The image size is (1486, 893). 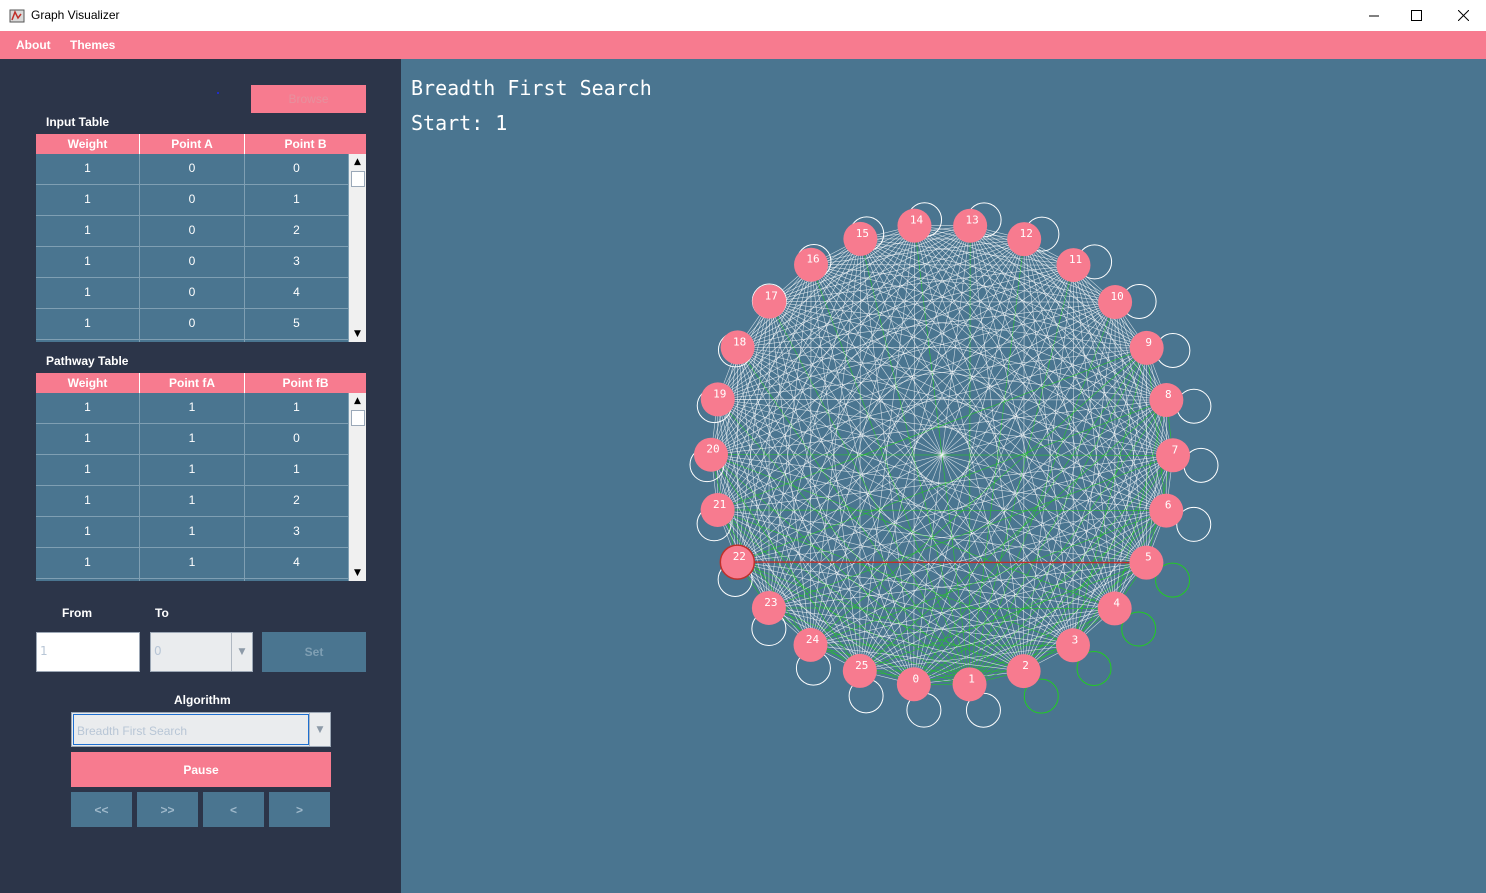 I want to click on table-row: 101, so click(x=192, y=200).